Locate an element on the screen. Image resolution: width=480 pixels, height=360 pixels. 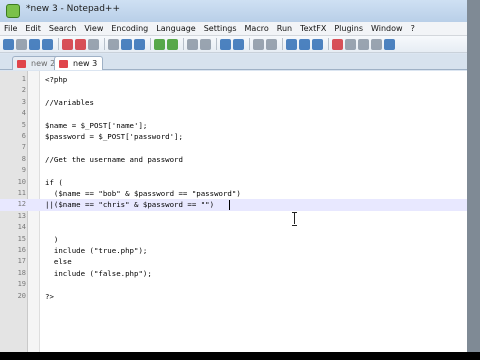
play-macro-icon is located at coordinates (363, 44).